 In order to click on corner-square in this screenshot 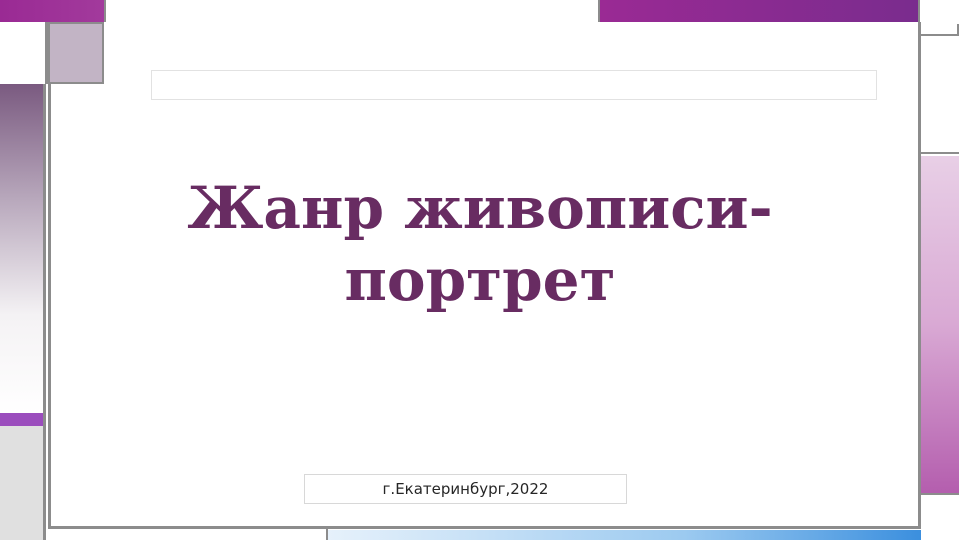, I will do `click(76, 53)`.